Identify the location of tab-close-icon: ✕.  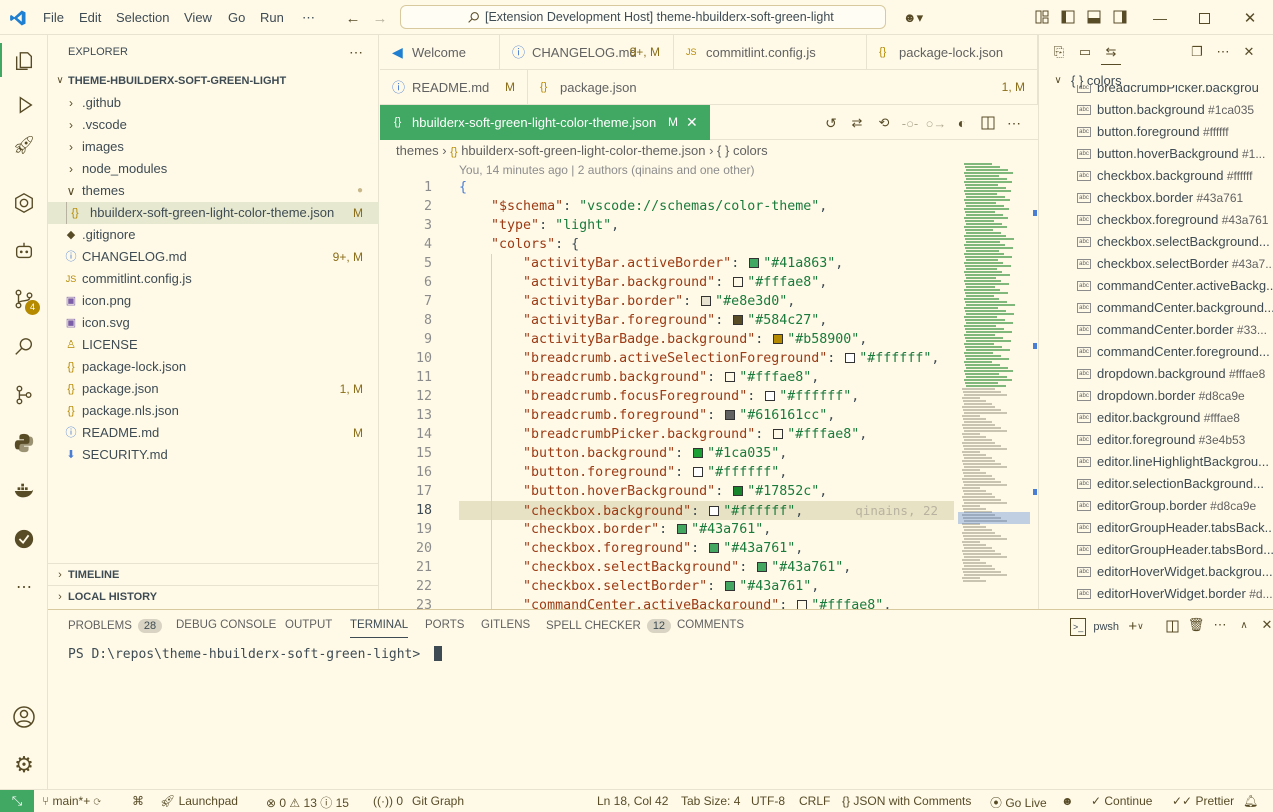
(692, 122).